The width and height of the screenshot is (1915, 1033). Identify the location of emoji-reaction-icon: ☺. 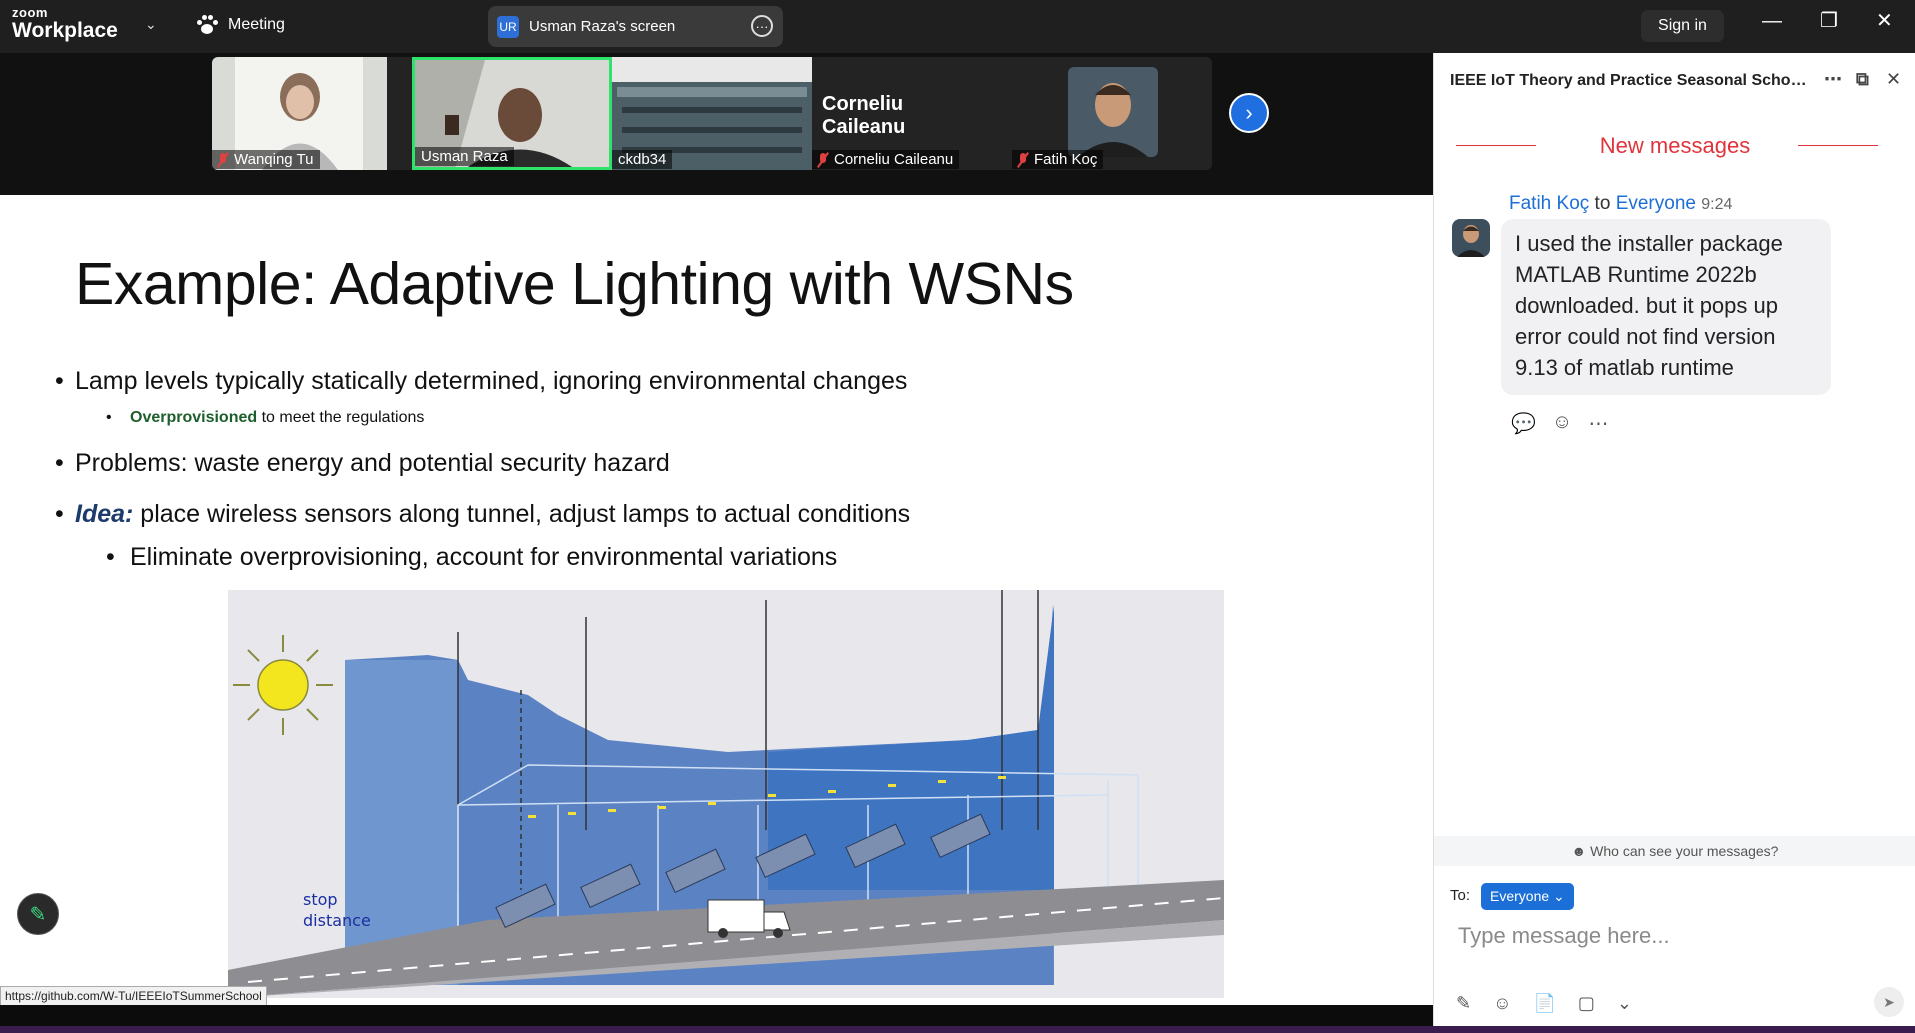
(1562, 423).